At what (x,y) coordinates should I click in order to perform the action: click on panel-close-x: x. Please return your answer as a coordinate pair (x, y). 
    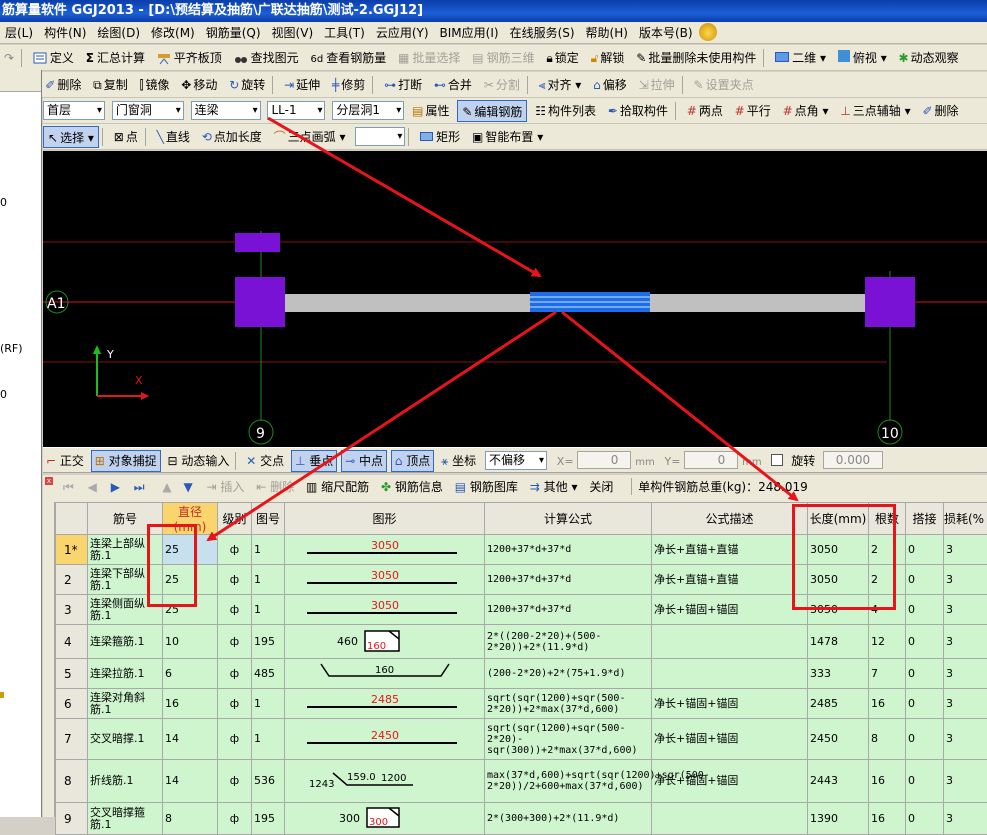
    Looking at the image, I should click on (49, 481).